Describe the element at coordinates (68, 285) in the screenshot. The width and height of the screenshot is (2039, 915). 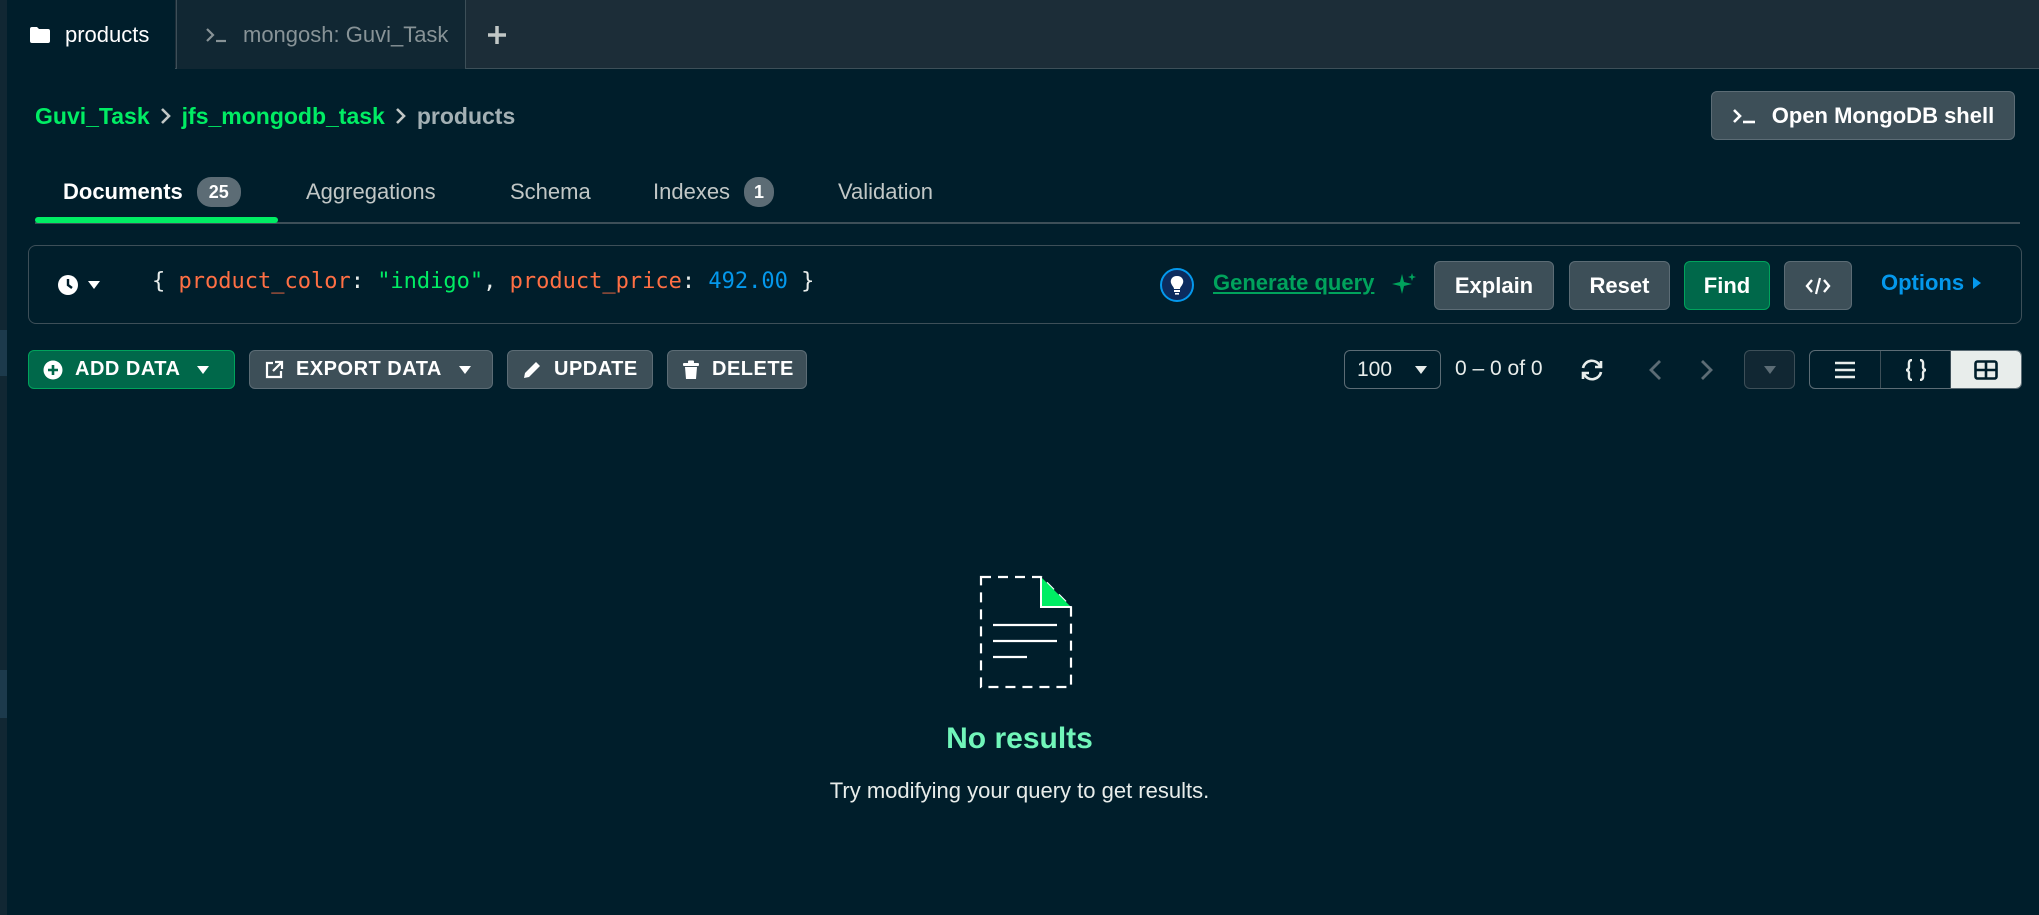
I see `clock-icon` at that location.